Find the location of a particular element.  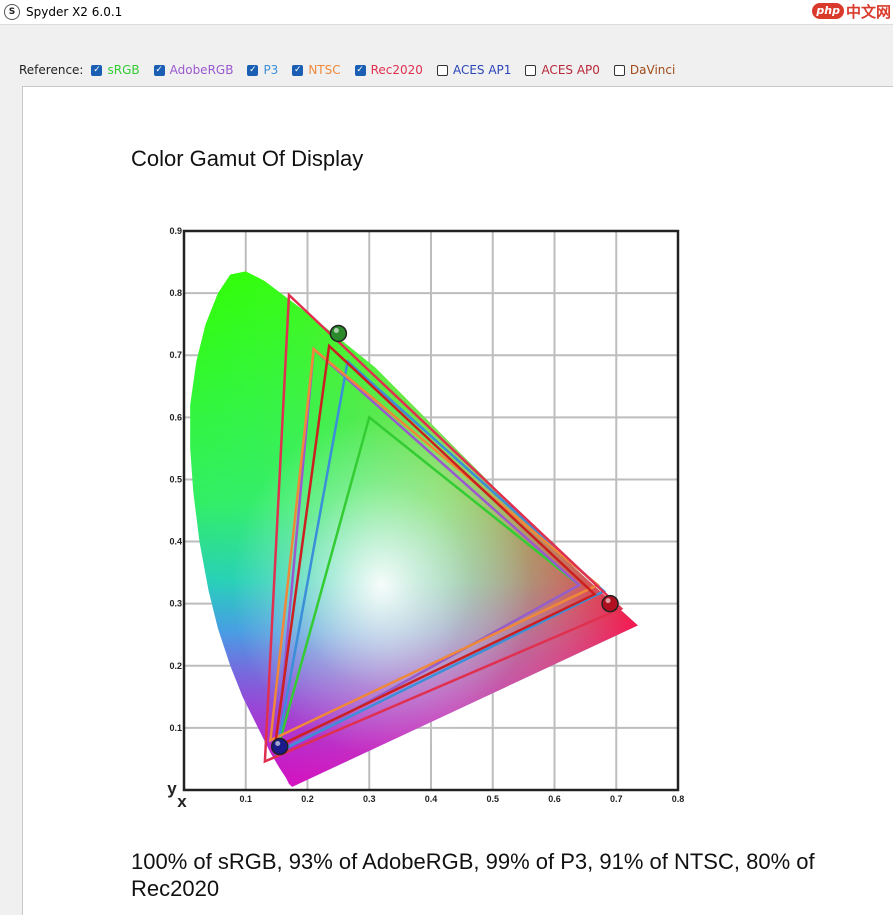

x-tick-label: 0.7 is located at coordinates (616, 799).